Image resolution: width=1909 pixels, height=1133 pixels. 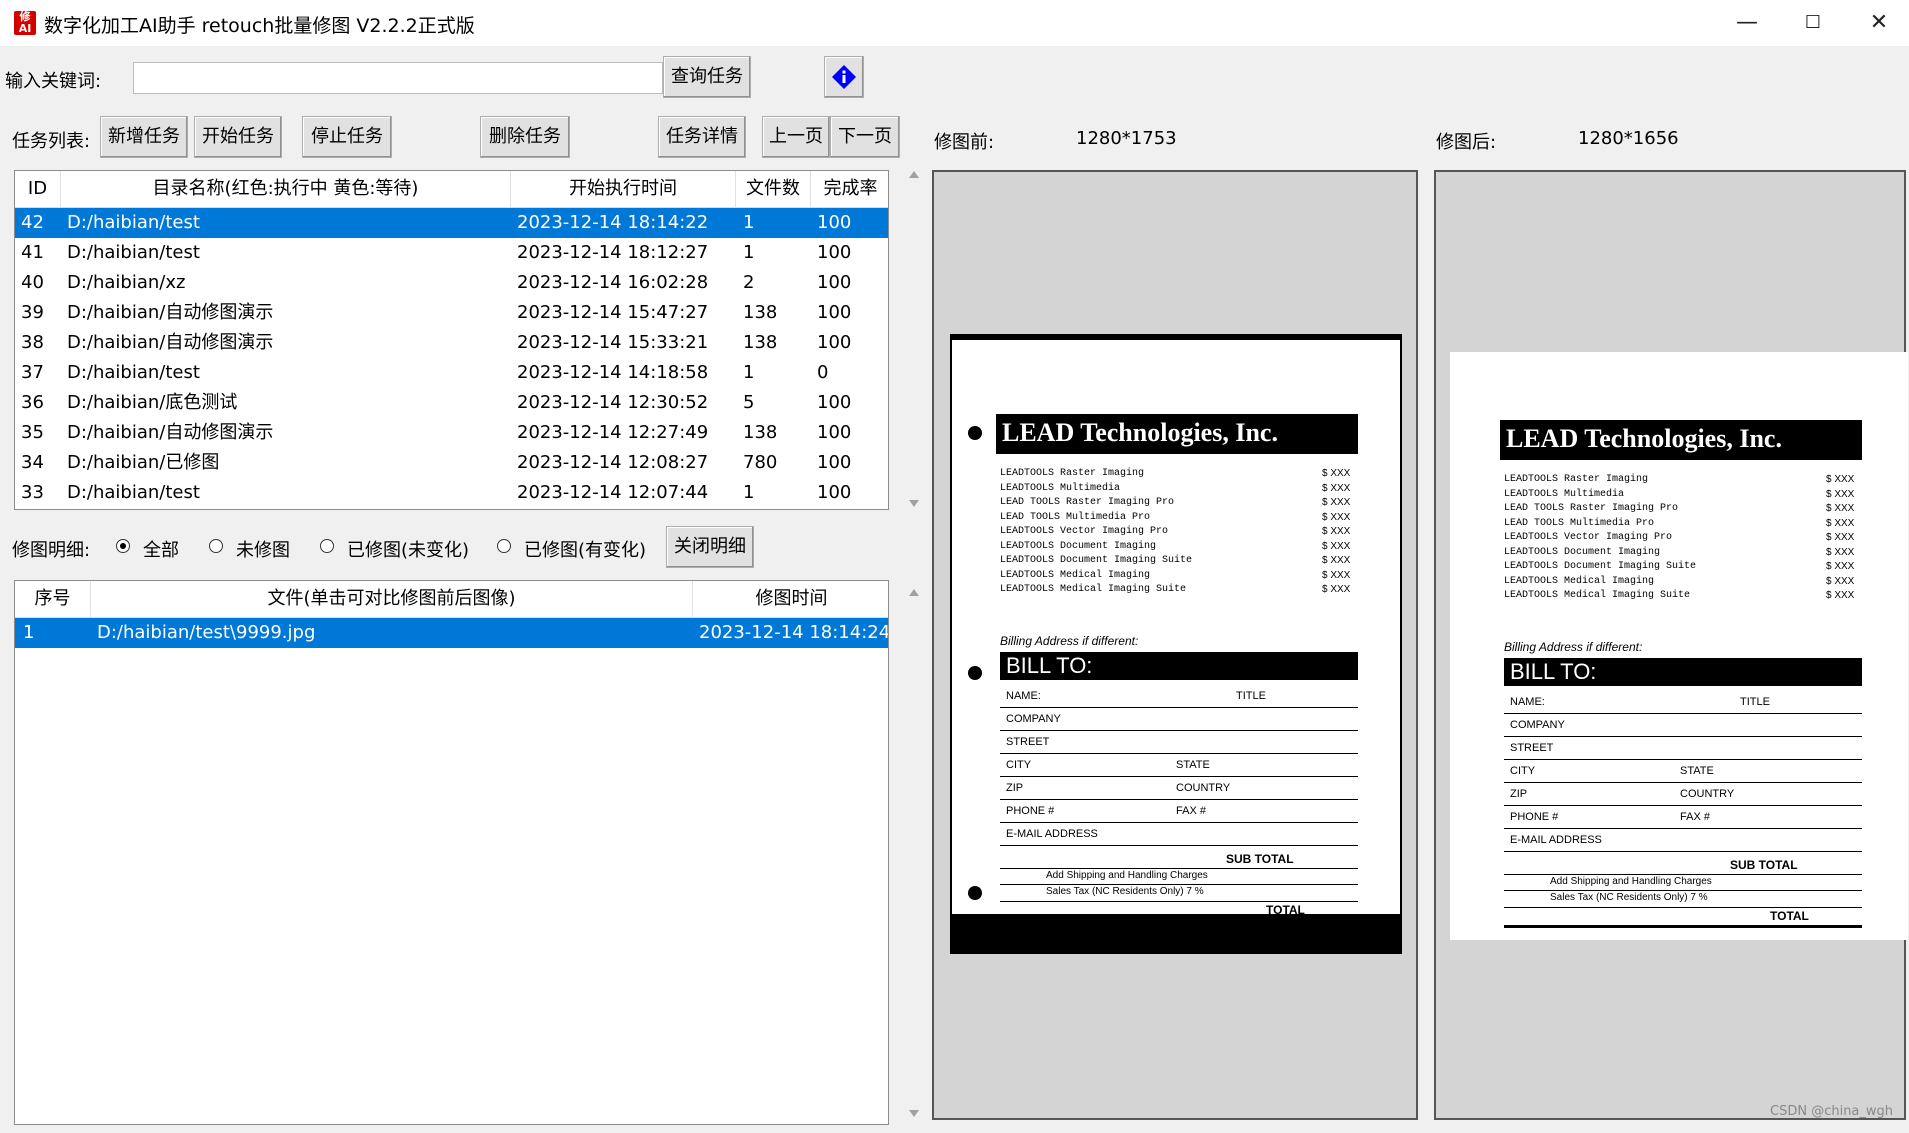 What do you see at coordinates (451, 283) in the screenshot?
I see `task-row: 40 D:/haibian/xz 2023-12-14 16:02:28 2 100` at bounding box center [451, 283].